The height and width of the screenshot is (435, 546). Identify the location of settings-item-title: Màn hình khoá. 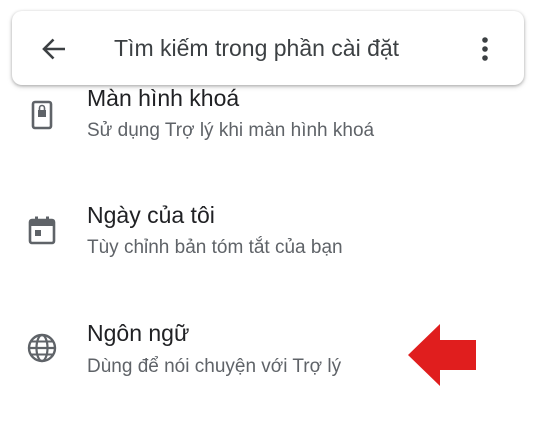
(163, 98).